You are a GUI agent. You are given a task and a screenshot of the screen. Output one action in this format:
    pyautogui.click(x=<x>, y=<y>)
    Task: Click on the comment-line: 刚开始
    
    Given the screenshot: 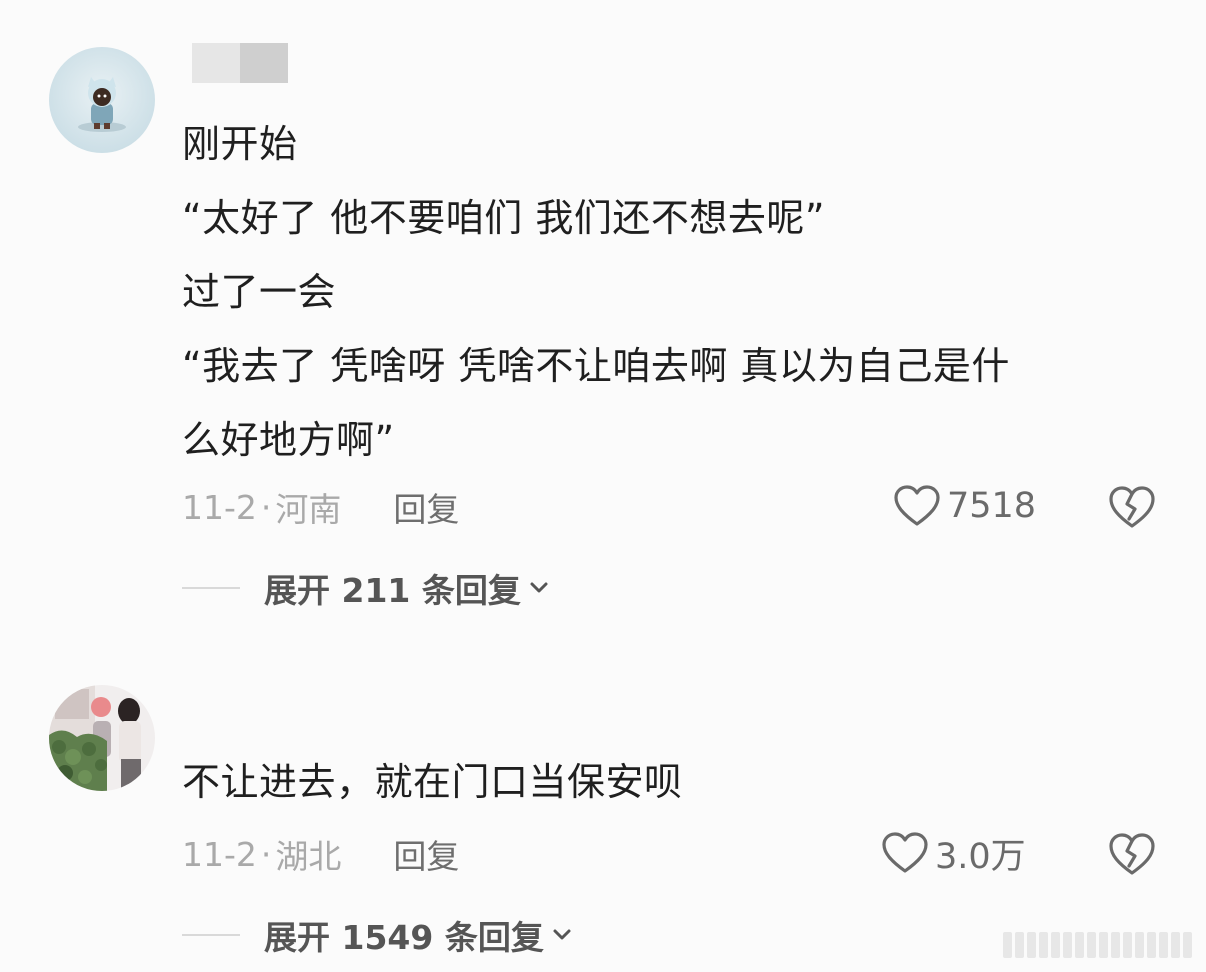 What is the action you would take?
    pyautogui.click(x=240, y=144)
    